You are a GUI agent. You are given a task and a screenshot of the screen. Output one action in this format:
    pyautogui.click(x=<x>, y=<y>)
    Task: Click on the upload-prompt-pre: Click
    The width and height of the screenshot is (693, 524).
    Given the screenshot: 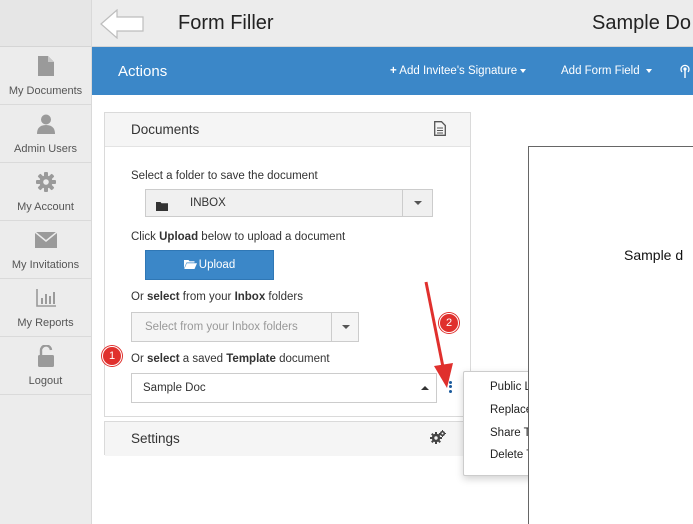 What is the action you would take?
    pyautogui.click(x=145, y=237)
    